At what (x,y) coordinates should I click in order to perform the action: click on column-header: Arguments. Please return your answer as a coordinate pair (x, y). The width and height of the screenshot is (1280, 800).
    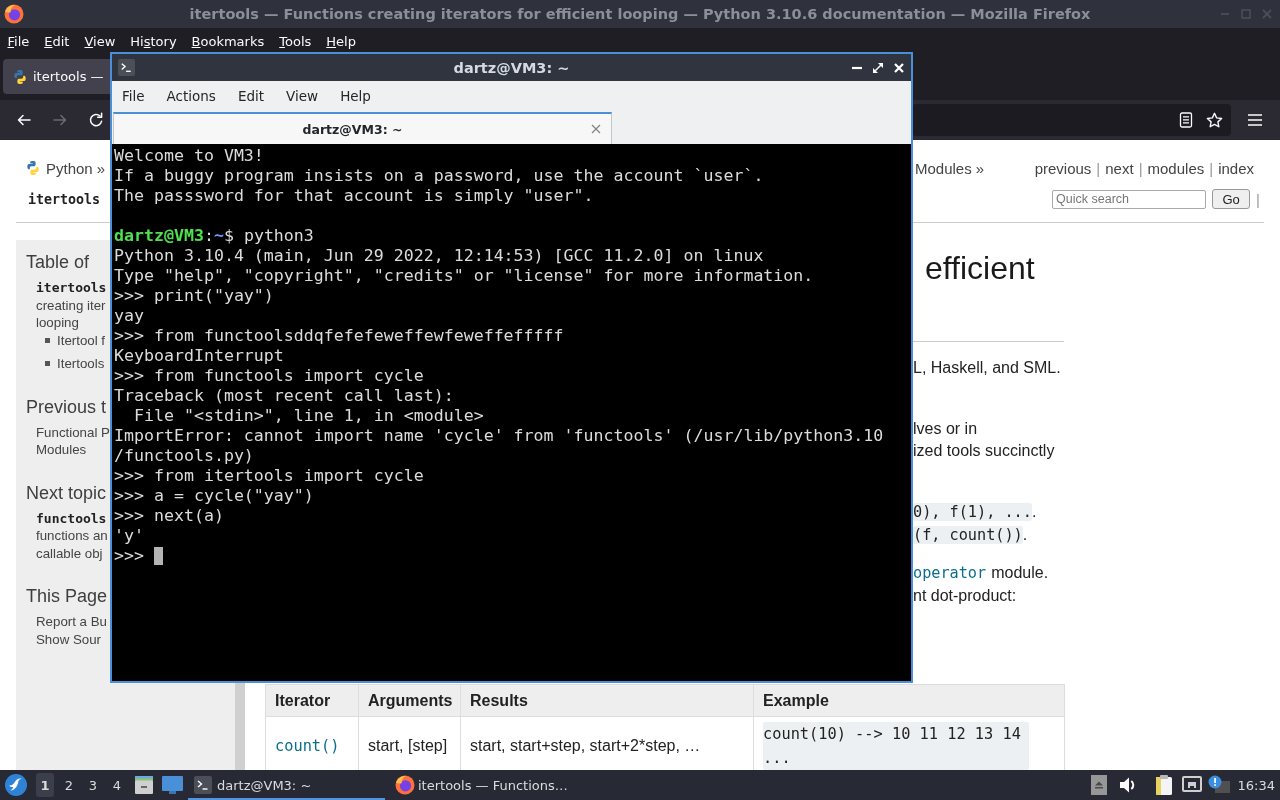
    Looking at the image, I should click on (409, 700).